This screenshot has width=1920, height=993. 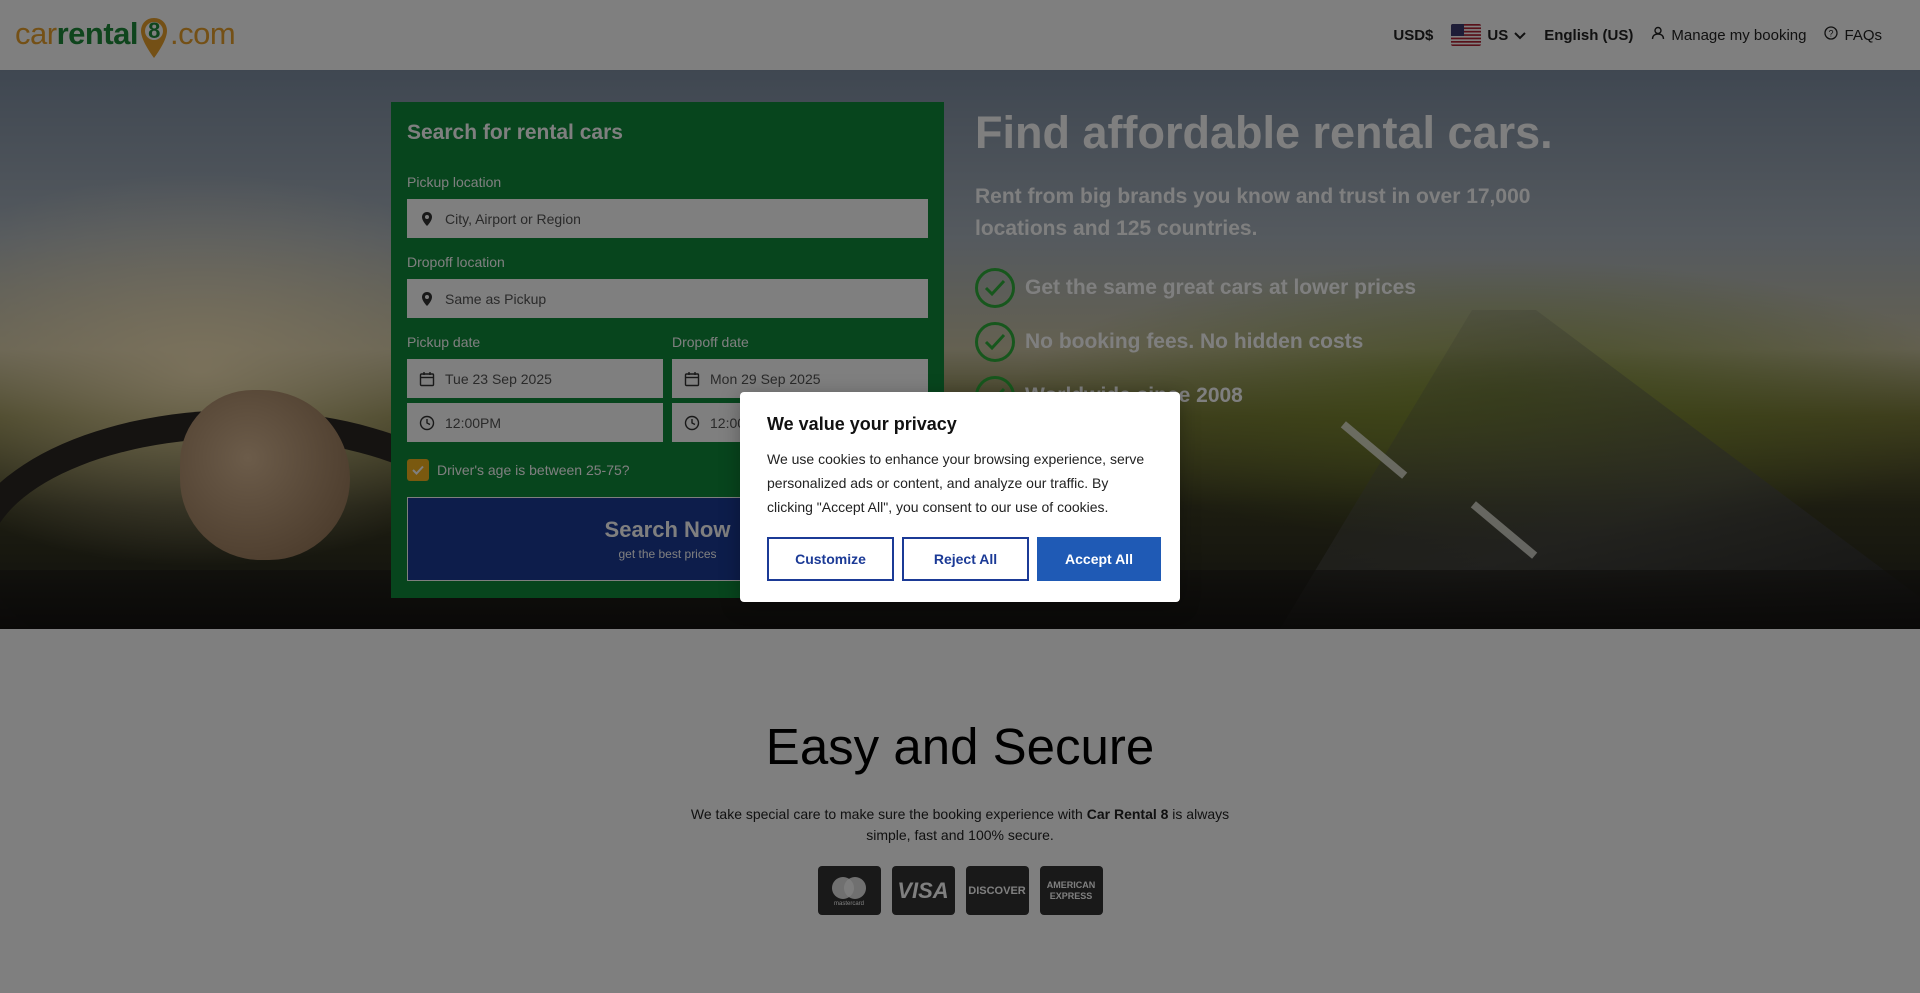 I want to click on customize-button: Customize, so click(x=830, y=559).